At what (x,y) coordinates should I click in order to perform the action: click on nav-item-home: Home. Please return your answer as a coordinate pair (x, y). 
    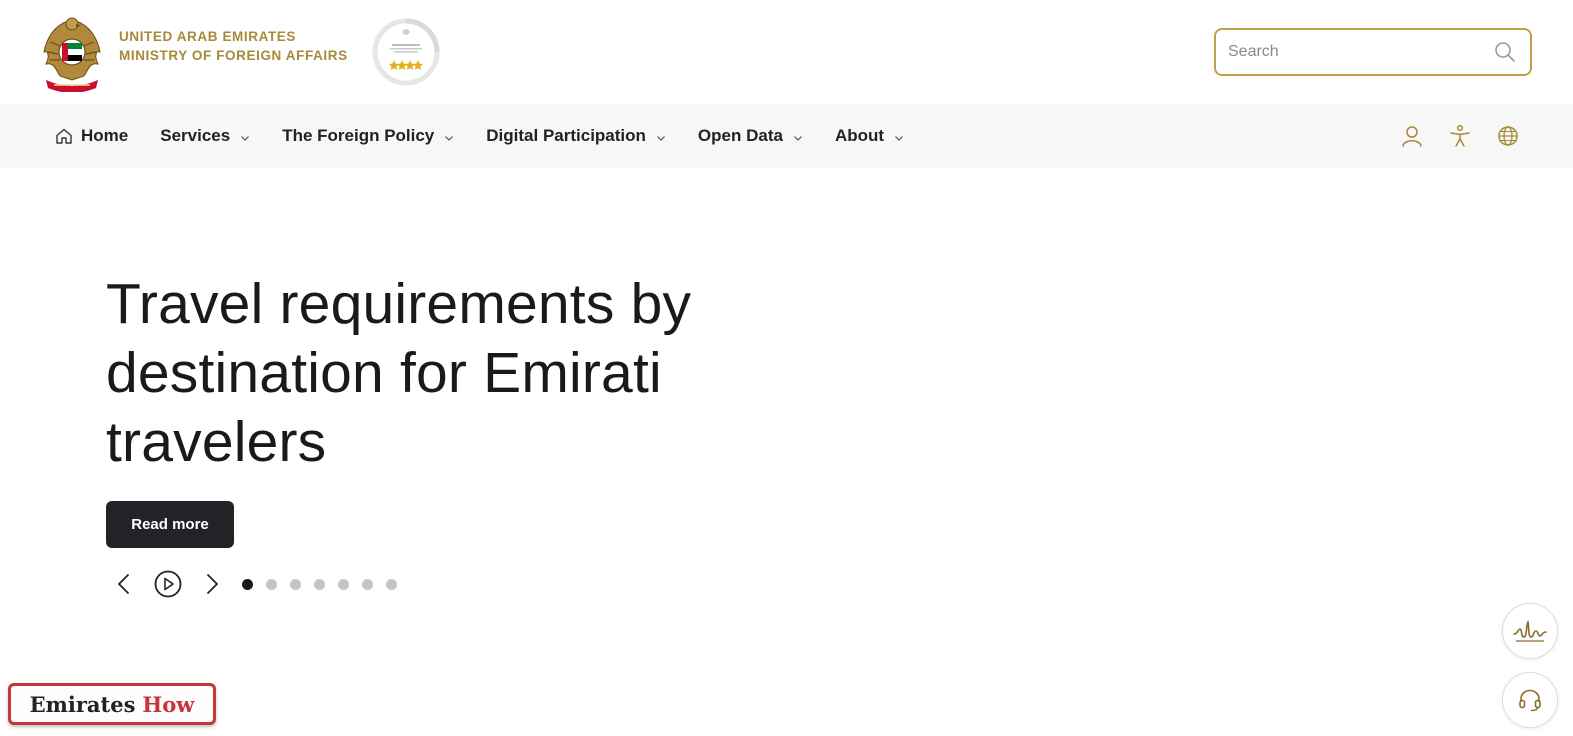
    Looking at the image, I should click on (91, 136).